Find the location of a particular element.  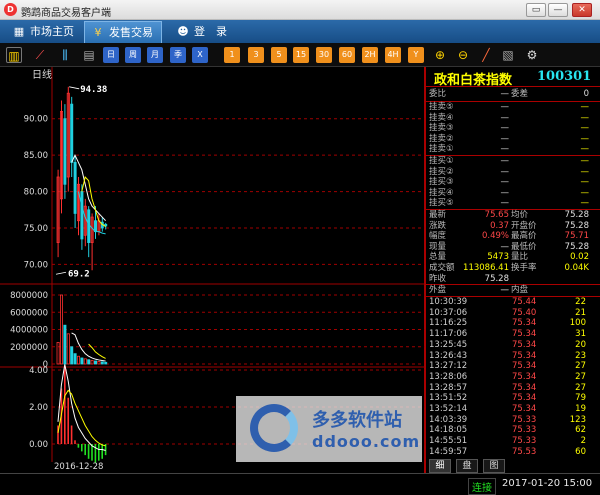

tick-row: 10:30:39 75.44 22 is located at coordinates (513, 302).